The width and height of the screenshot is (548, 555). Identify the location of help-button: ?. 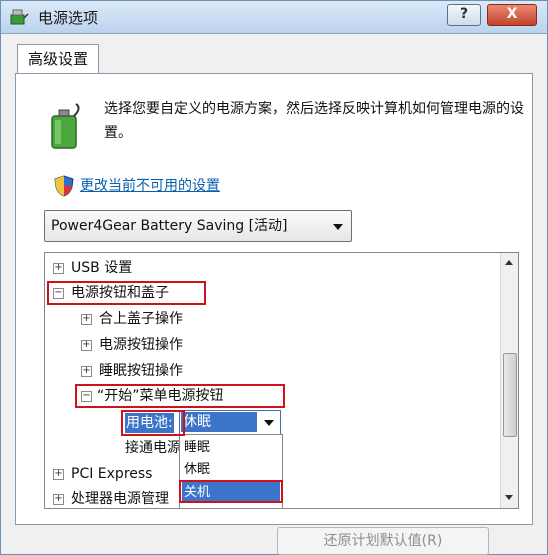
(464, 15).